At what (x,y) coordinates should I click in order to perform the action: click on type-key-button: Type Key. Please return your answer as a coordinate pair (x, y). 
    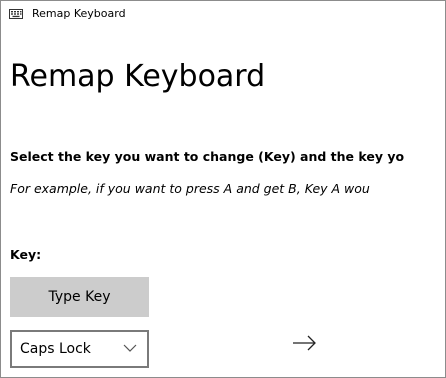
    Looking at the image, I should click on (79, 297).